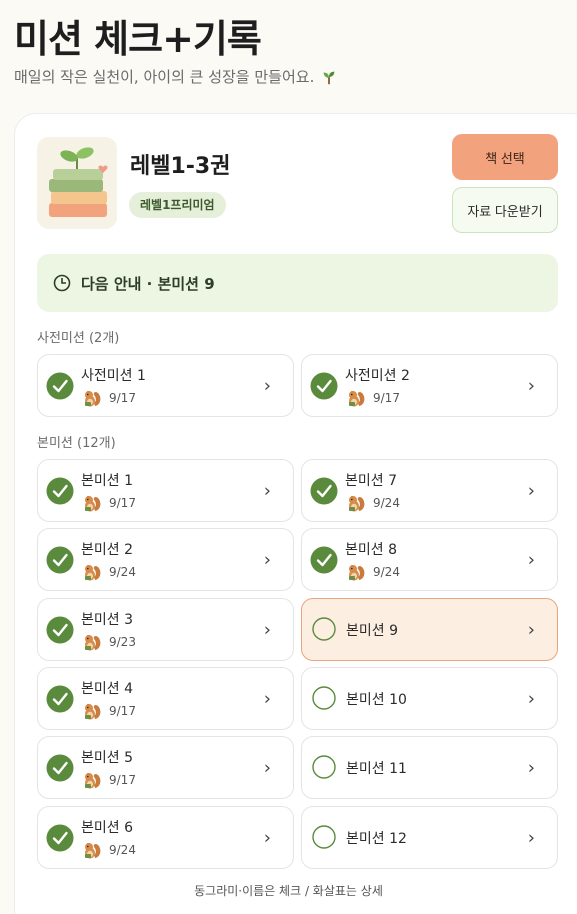 The width and height of the screenshot is (577, 914). I want to click on mission-name: 본미션 5, so click(107, 757).